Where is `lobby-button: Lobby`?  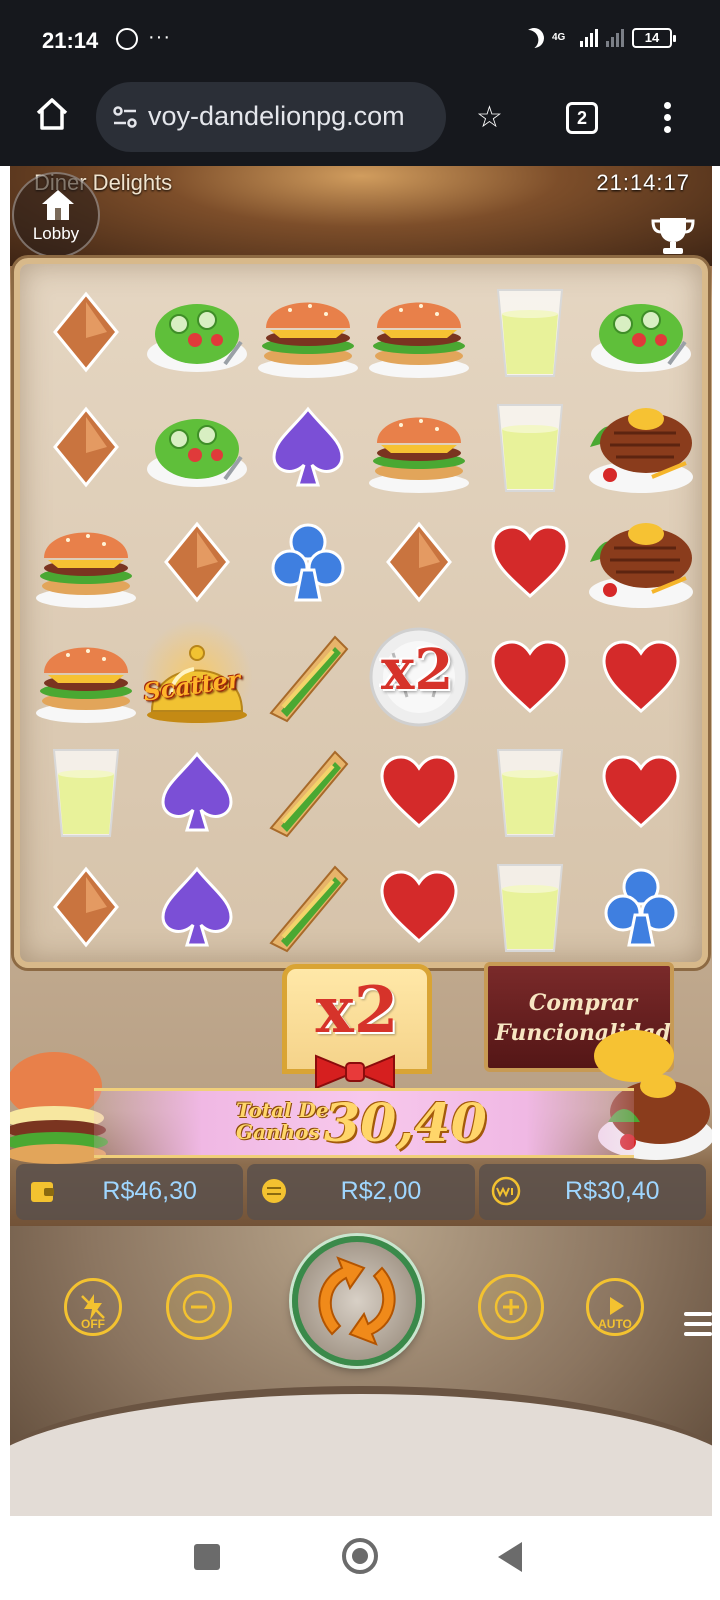
lobby-button: Lobby is located at coordinates (56, 215).